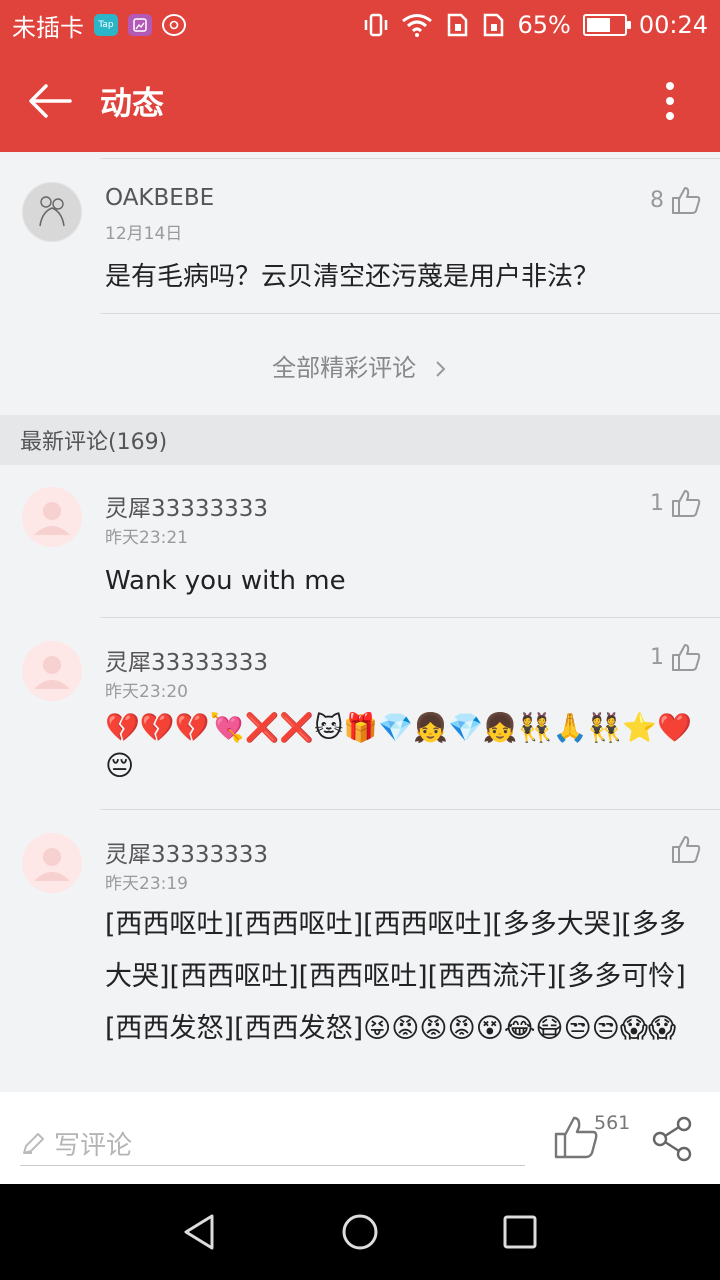  What do you see at coordinates (612, 1123) in the screenshot?
I see `like-total-count: 561` at bounding box center [612, 1123].